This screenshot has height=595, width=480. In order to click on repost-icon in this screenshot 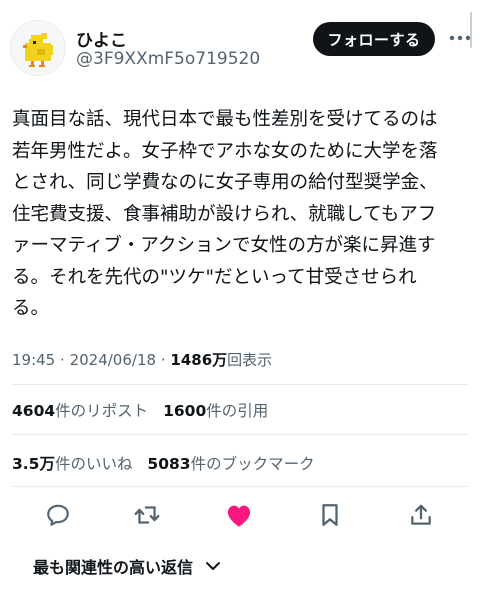, I will do `click(147, 515)`.